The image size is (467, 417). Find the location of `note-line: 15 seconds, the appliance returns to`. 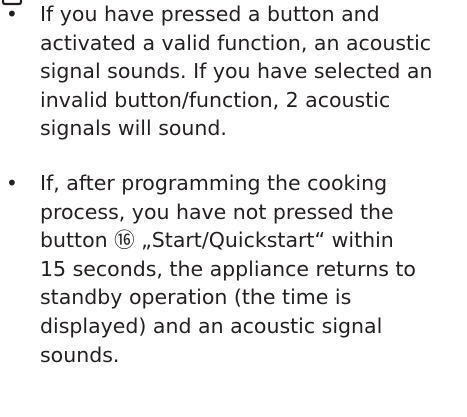

note-line: 15 seconds, the appliance returns to is located at coordinates (228, 268).